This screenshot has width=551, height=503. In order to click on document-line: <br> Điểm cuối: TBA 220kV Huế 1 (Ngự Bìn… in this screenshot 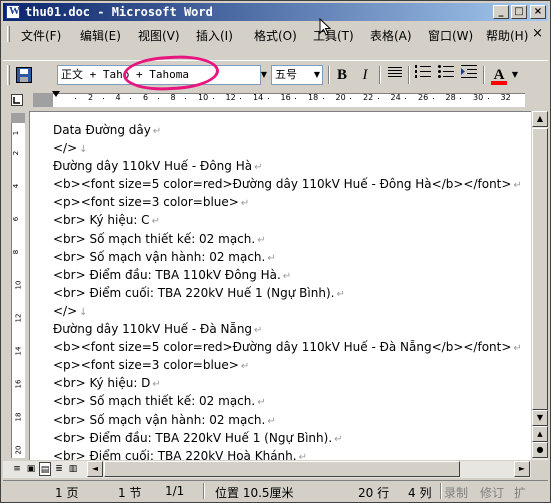, I will do `click(287, 294)`.